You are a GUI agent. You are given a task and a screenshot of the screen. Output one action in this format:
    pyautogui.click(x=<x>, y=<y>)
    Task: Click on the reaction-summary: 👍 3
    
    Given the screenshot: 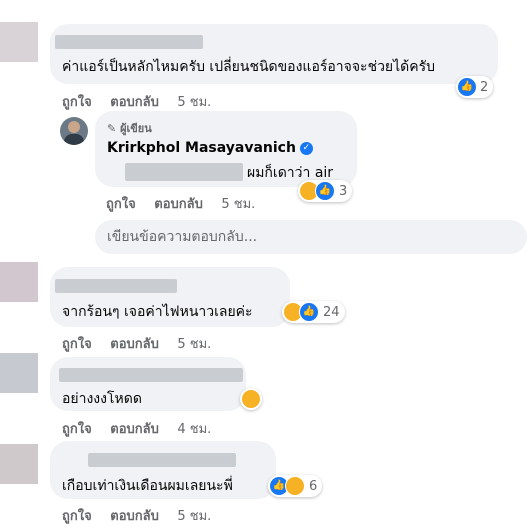 What is the action you would take?
    pyautogui.click(x=325, y=191)
    